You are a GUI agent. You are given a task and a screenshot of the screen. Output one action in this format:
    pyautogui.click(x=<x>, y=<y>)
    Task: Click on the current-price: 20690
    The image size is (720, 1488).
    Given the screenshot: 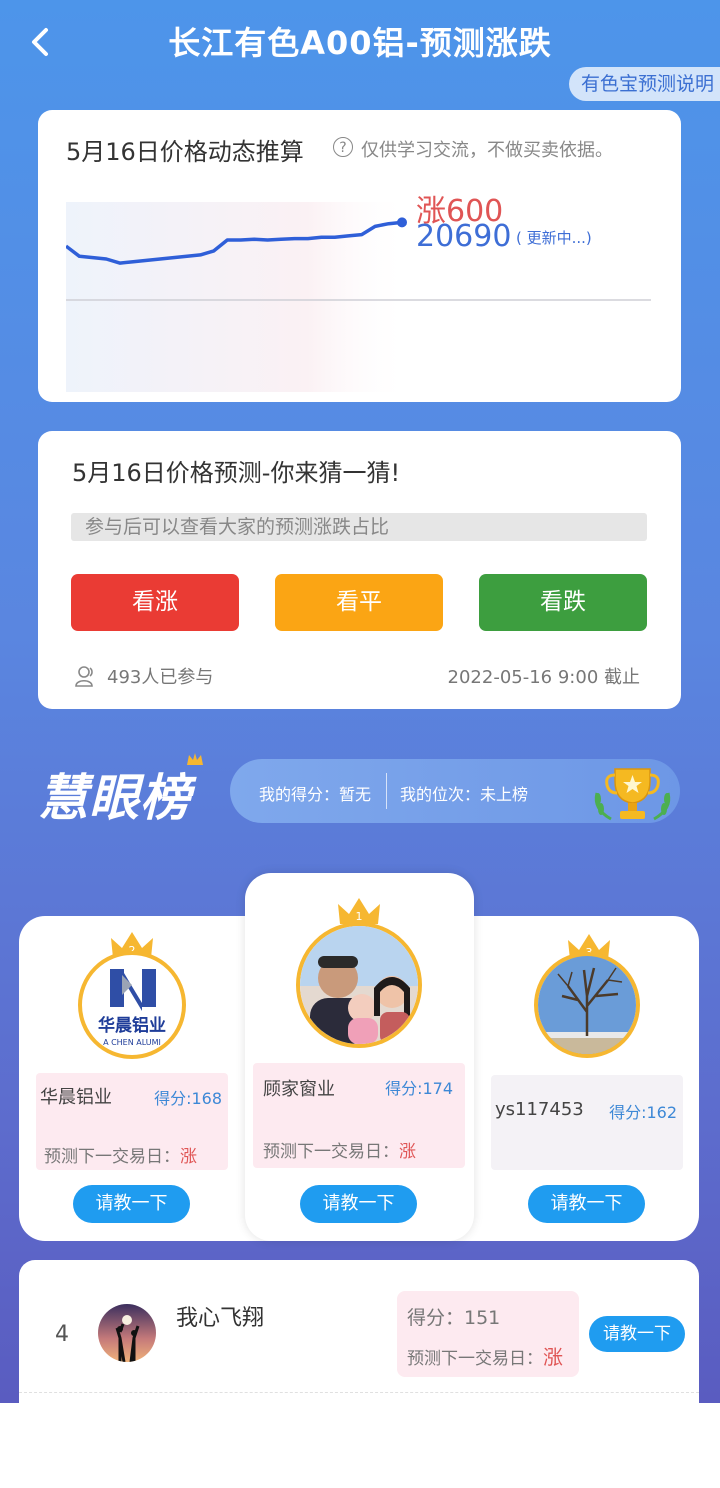 What is the action you would take?
    pyautogui.click(x=464, y=236)
    